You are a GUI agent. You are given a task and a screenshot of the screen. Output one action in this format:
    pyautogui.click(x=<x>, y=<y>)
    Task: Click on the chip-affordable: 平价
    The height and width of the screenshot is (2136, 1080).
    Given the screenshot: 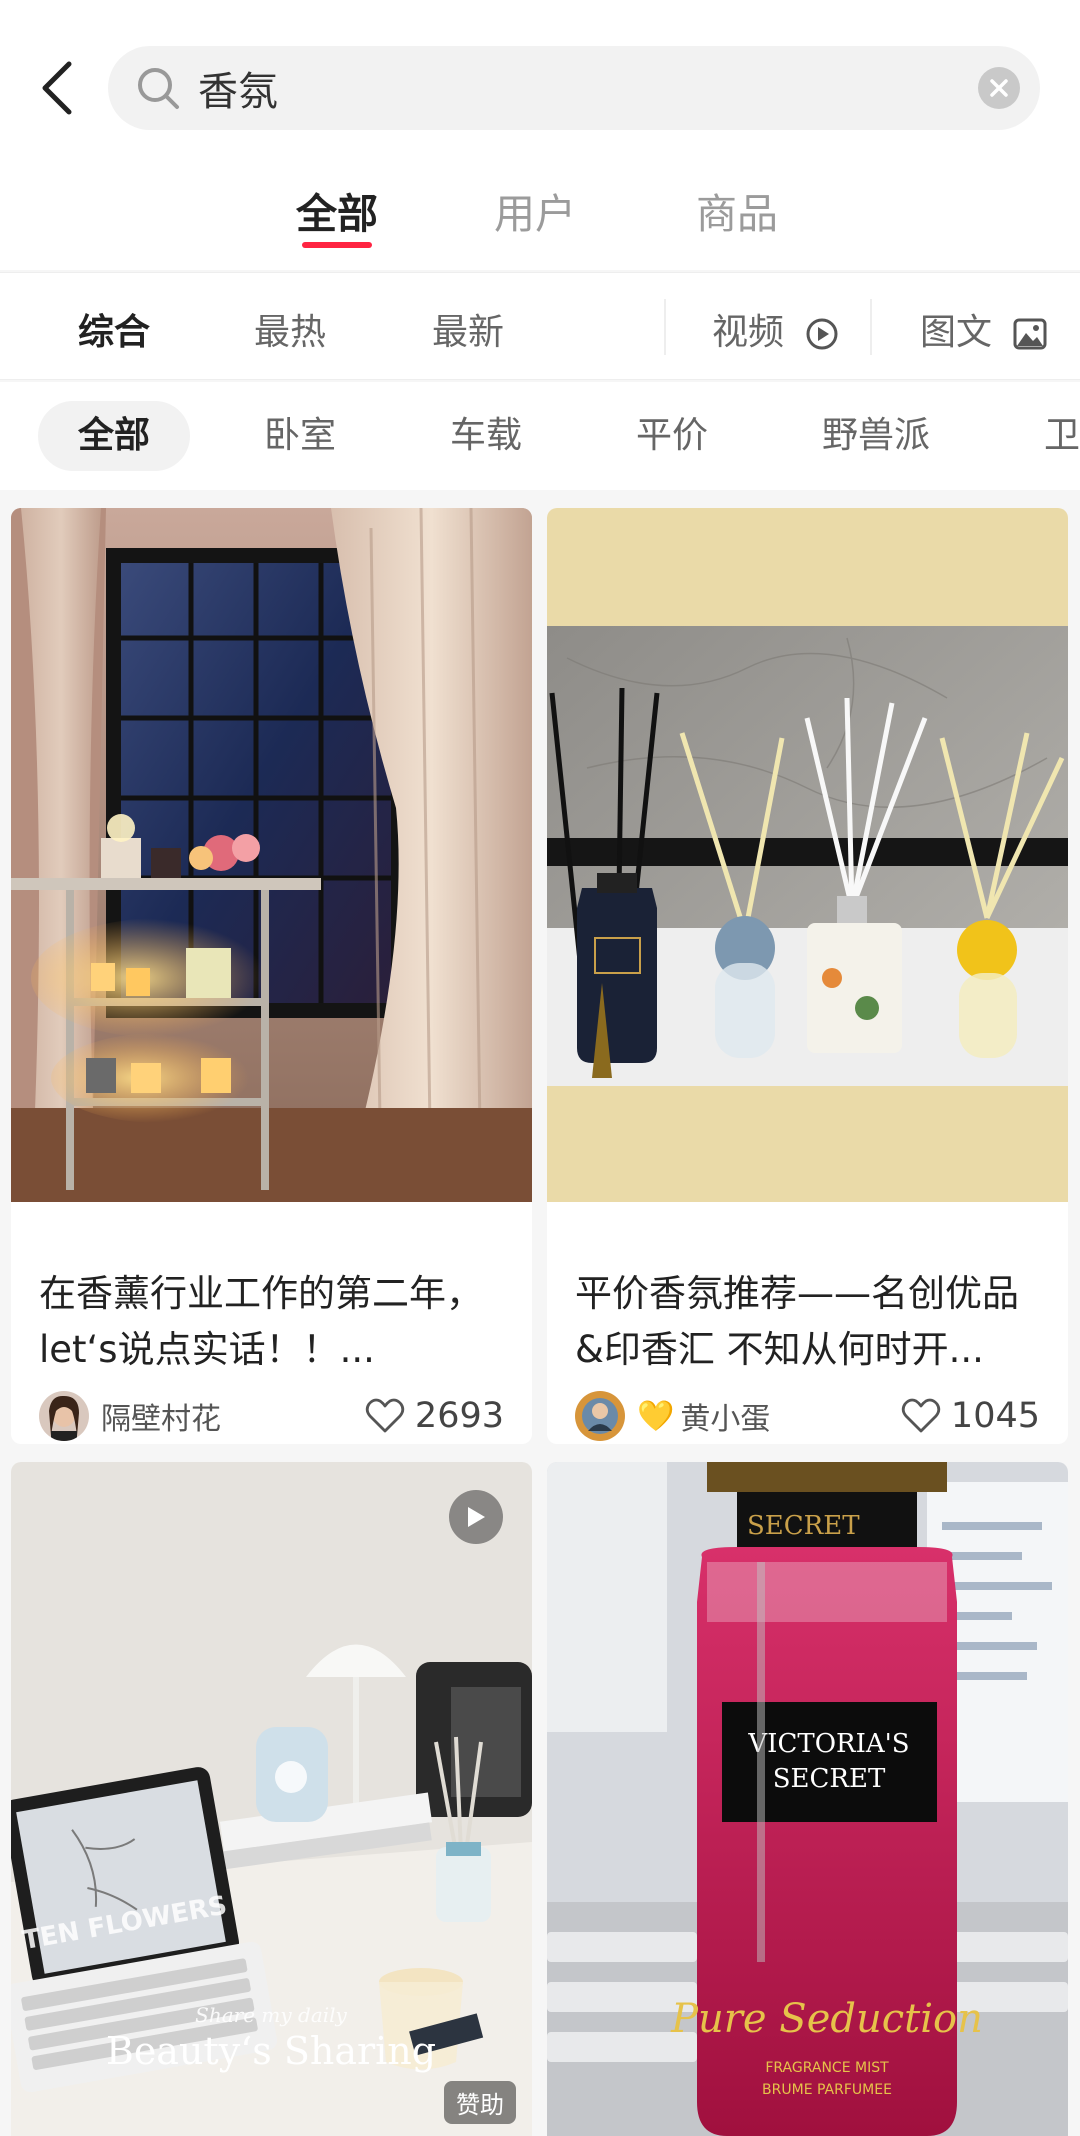 What is the action you would take?
    pyautogui.click(x=672, y=436)
    